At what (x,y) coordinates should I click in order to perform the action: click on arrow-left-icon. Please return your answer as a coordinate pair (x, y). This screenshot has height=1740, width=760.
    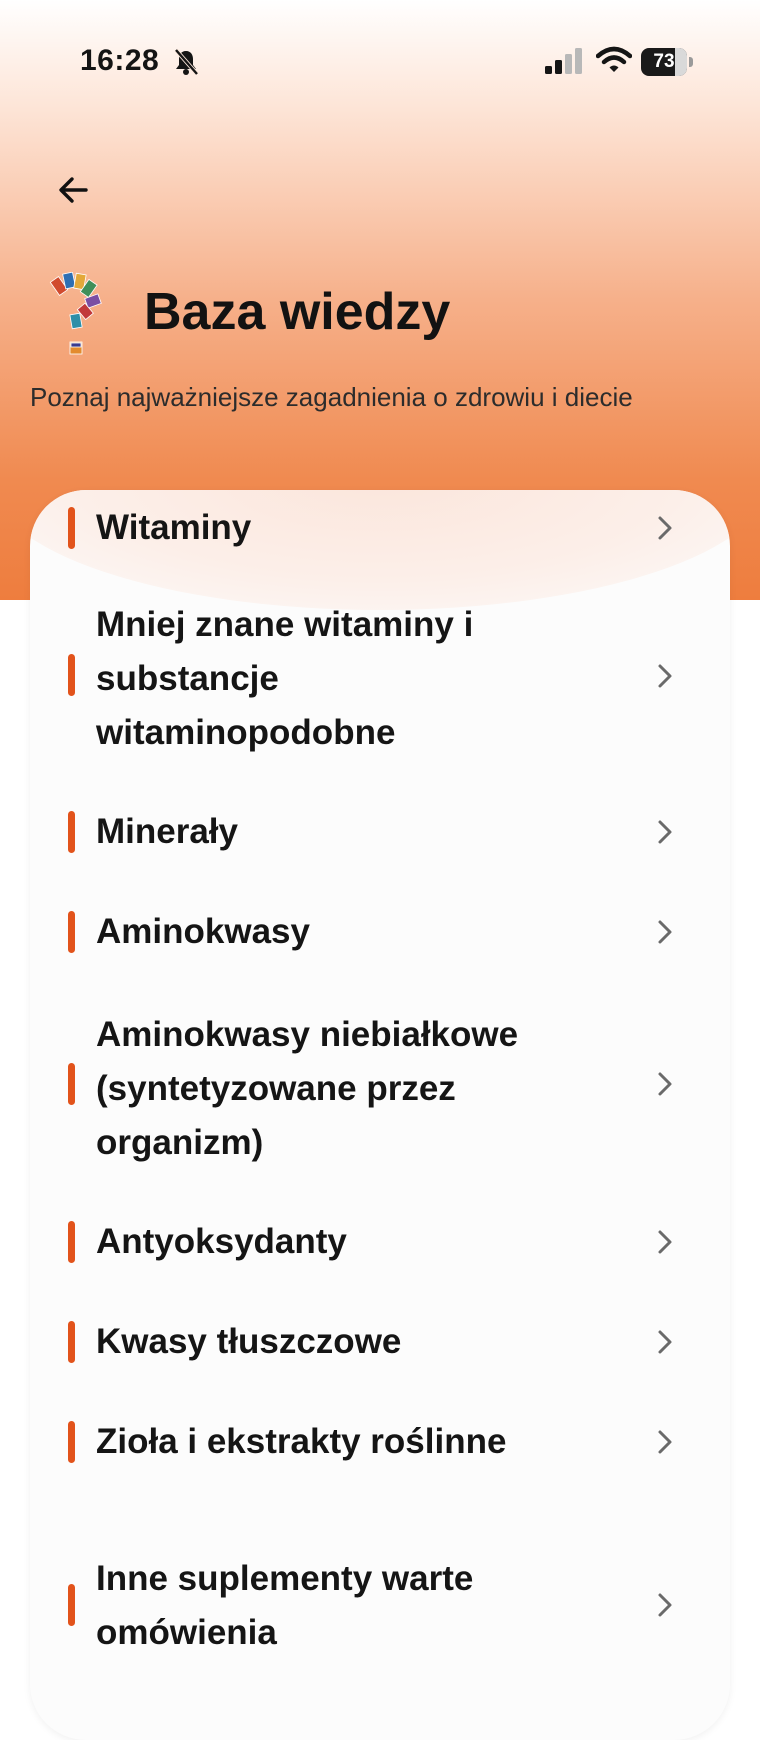
    Looking at the image, I should click on (73, 190).